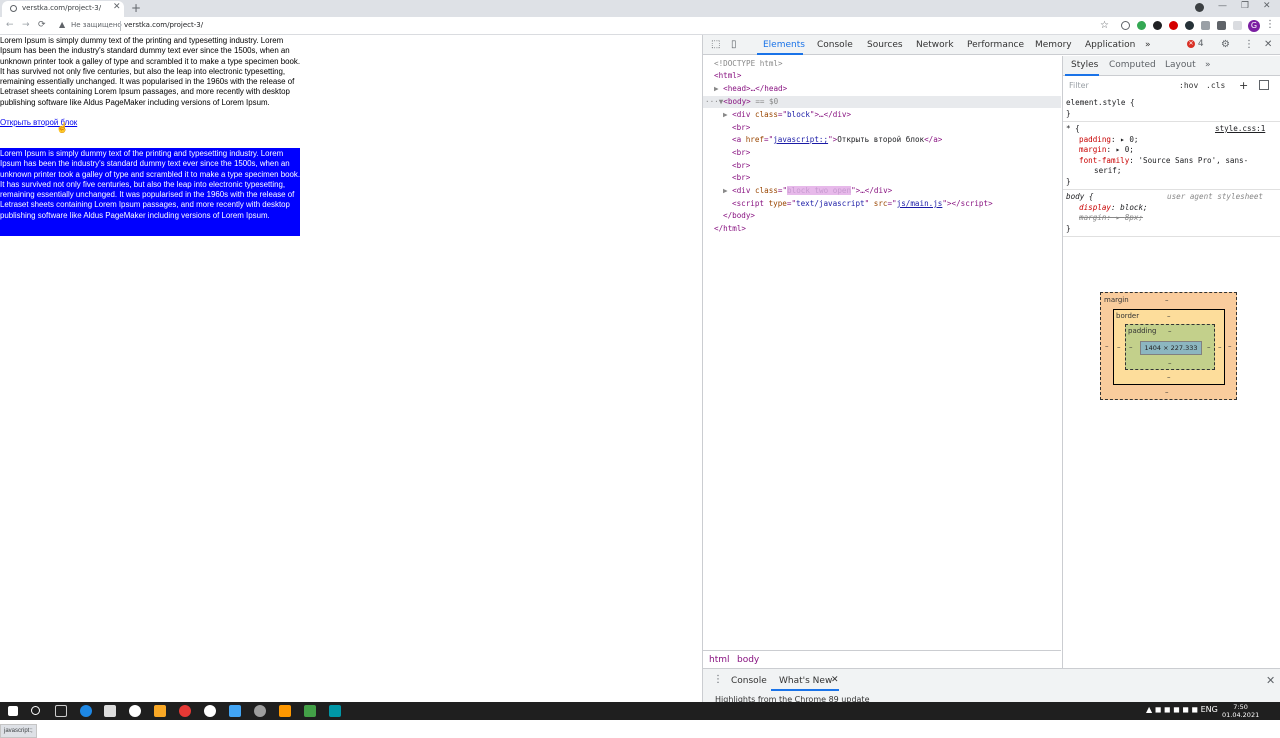 This screenshot has width=1280, height=738. What do you see at coordinates (1104, 25) in the screenshot?
I see `bookmark-star-icon: ☆` at bounding box center [1104, 25].